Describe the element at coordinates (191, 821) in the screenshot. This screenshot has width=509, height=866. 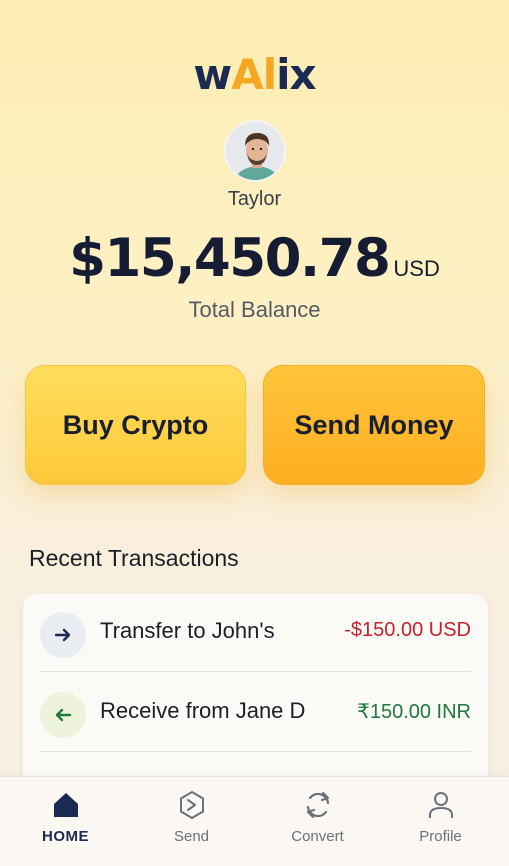
I see `nav-item-send: Send` at that location.